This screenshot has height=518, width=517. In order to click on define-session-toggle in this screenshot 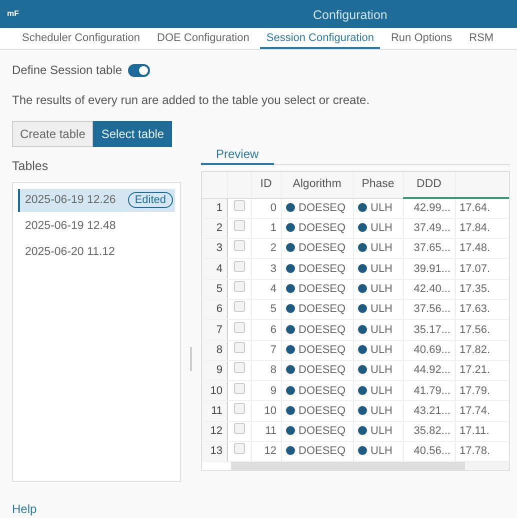, I will do `click(139, 70)`.